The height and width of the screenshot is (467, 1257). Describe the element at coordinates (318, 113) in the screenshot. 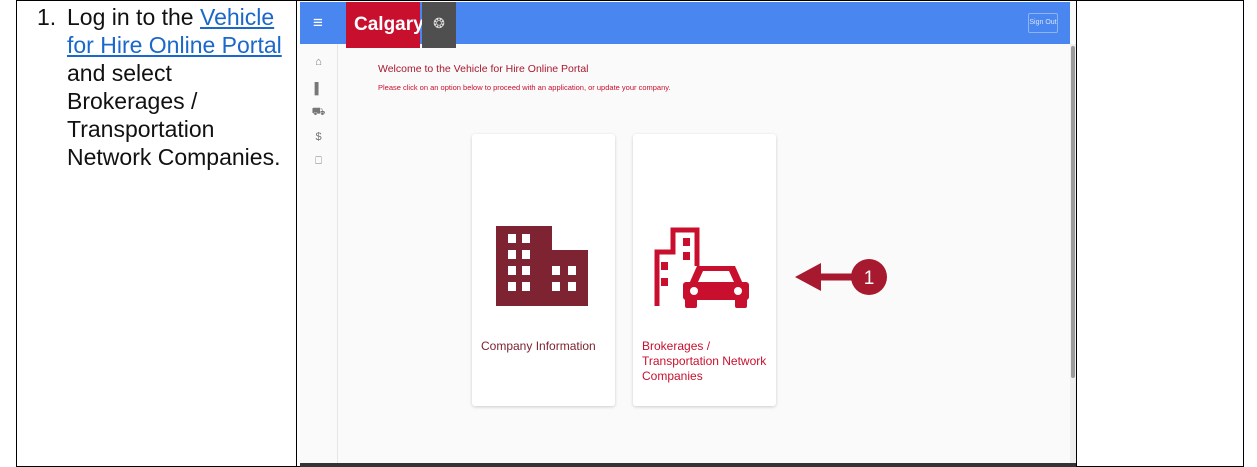

I see `vehicle-icon: ⛟` at that location.